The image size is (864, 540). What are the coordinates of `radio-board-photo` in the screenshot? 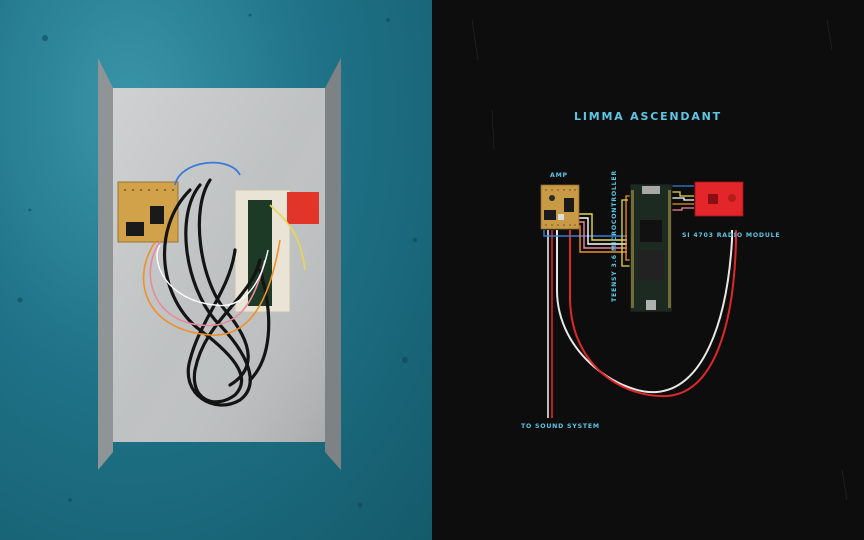 It's located at (303, 208).